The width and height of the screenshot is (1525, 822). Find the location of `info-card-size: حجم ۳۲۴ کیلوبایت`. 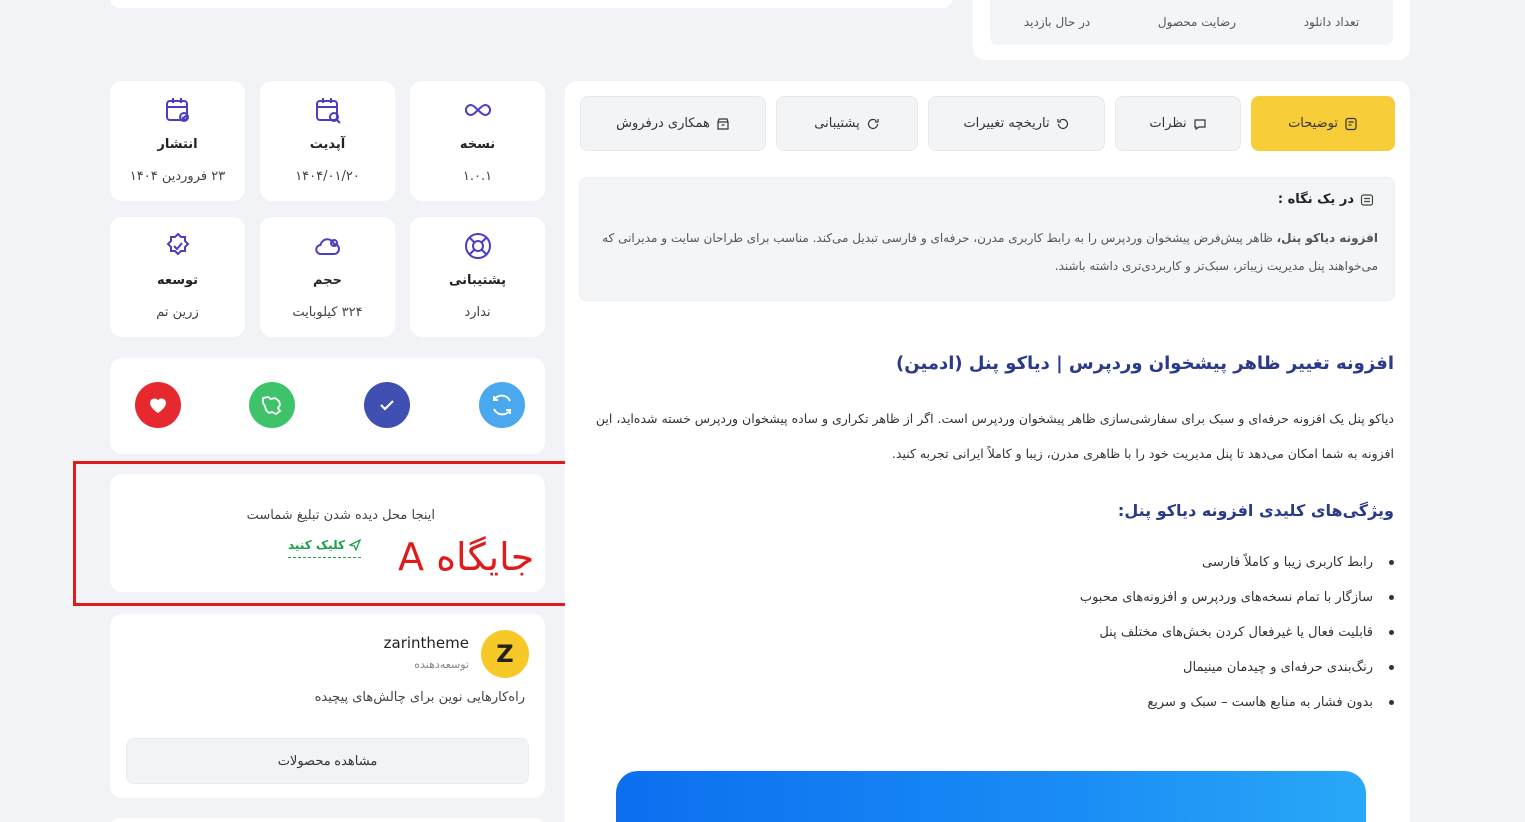

info-card-size: حجم ۳۲۴ کیلوبایت is located at coordinates (327, 277).